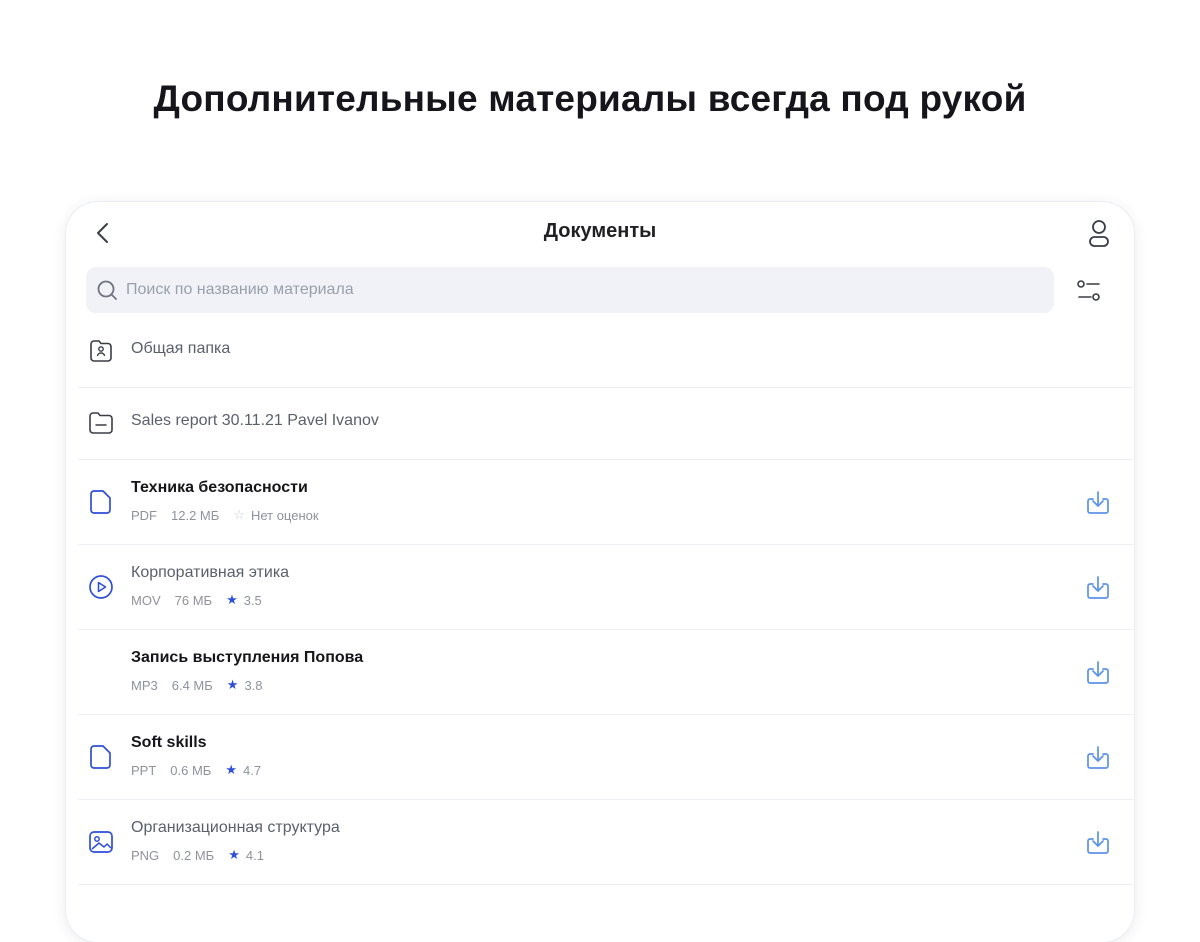 This screenshot has width=1200, height=942. Describe the element at coordinates (600, 231) in the screenshot. I see `page-title: Документы` at that location.